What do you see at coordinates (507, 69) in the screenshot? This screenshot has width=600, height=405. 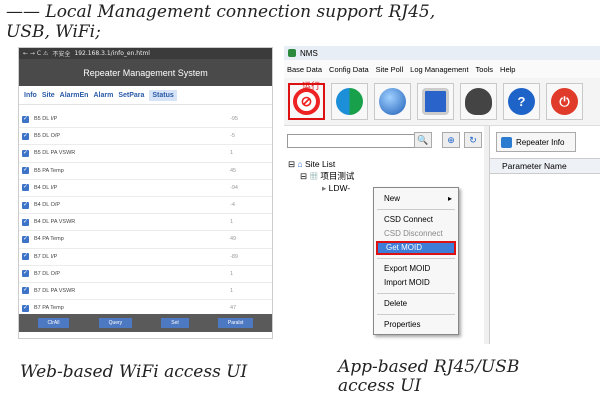 I see `menu-help: Help` at bounding box center [507, 69].